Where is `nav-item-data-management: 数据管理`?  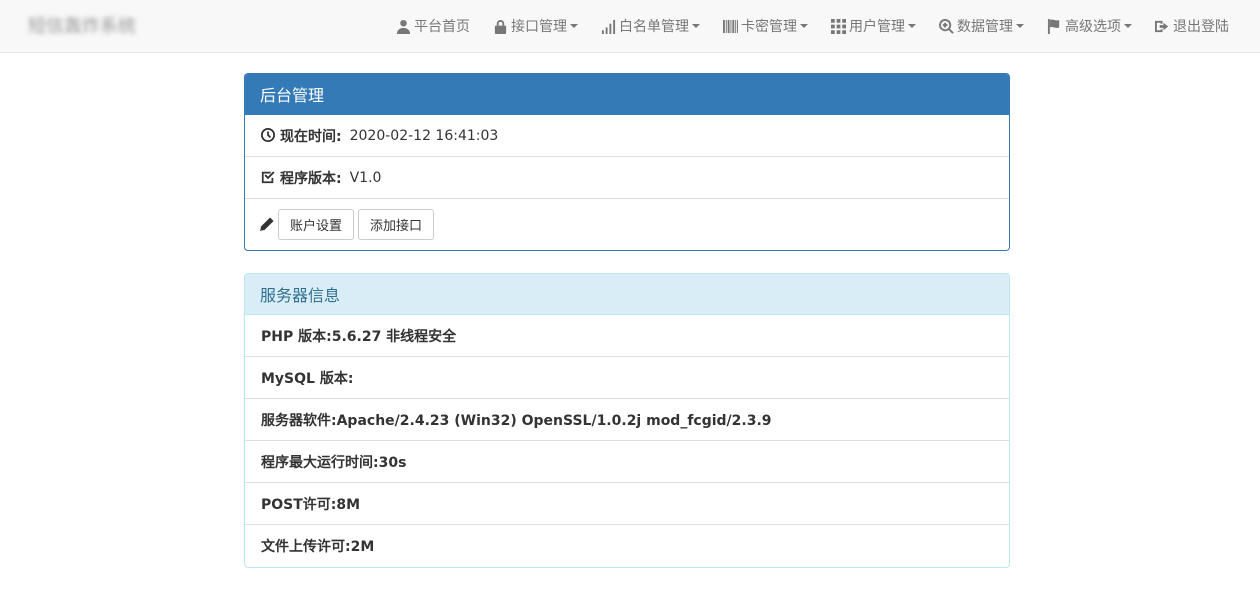
nav-item-data-management: 数据管理 is located at coordinates (981, 26).